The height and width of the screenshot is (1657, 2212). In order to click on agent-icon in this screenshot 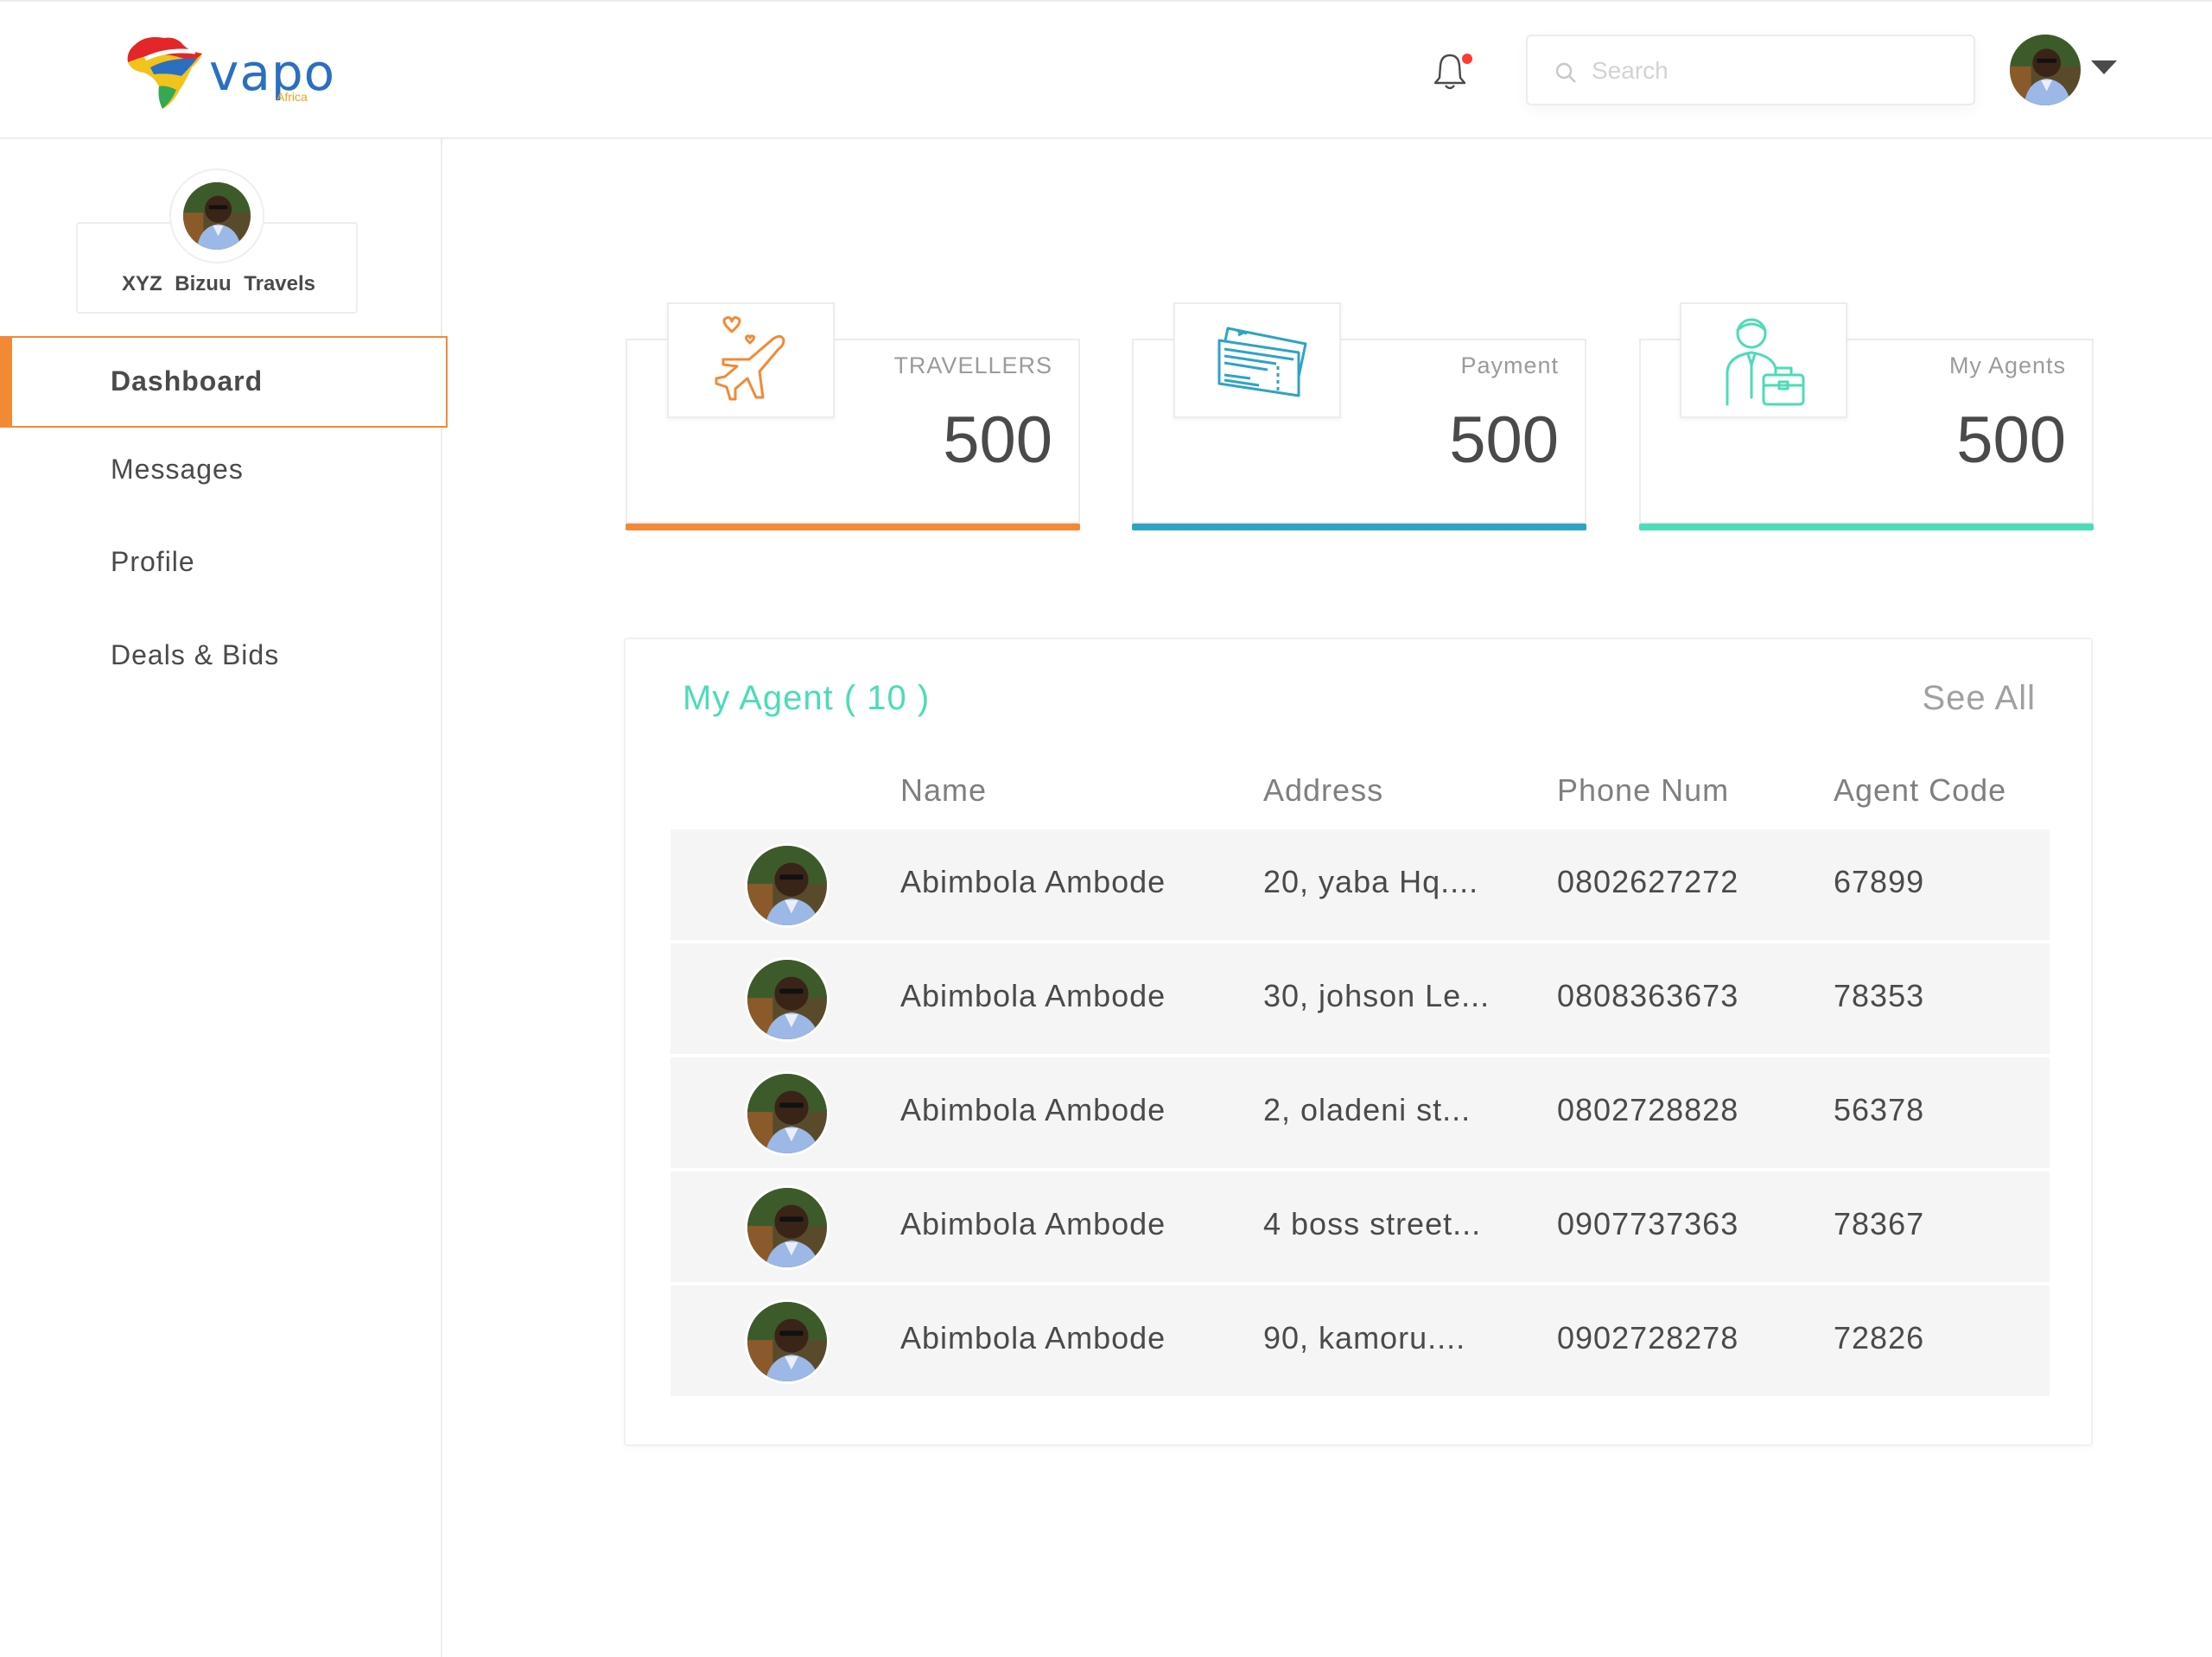, I will do `click(1765, 362)`.